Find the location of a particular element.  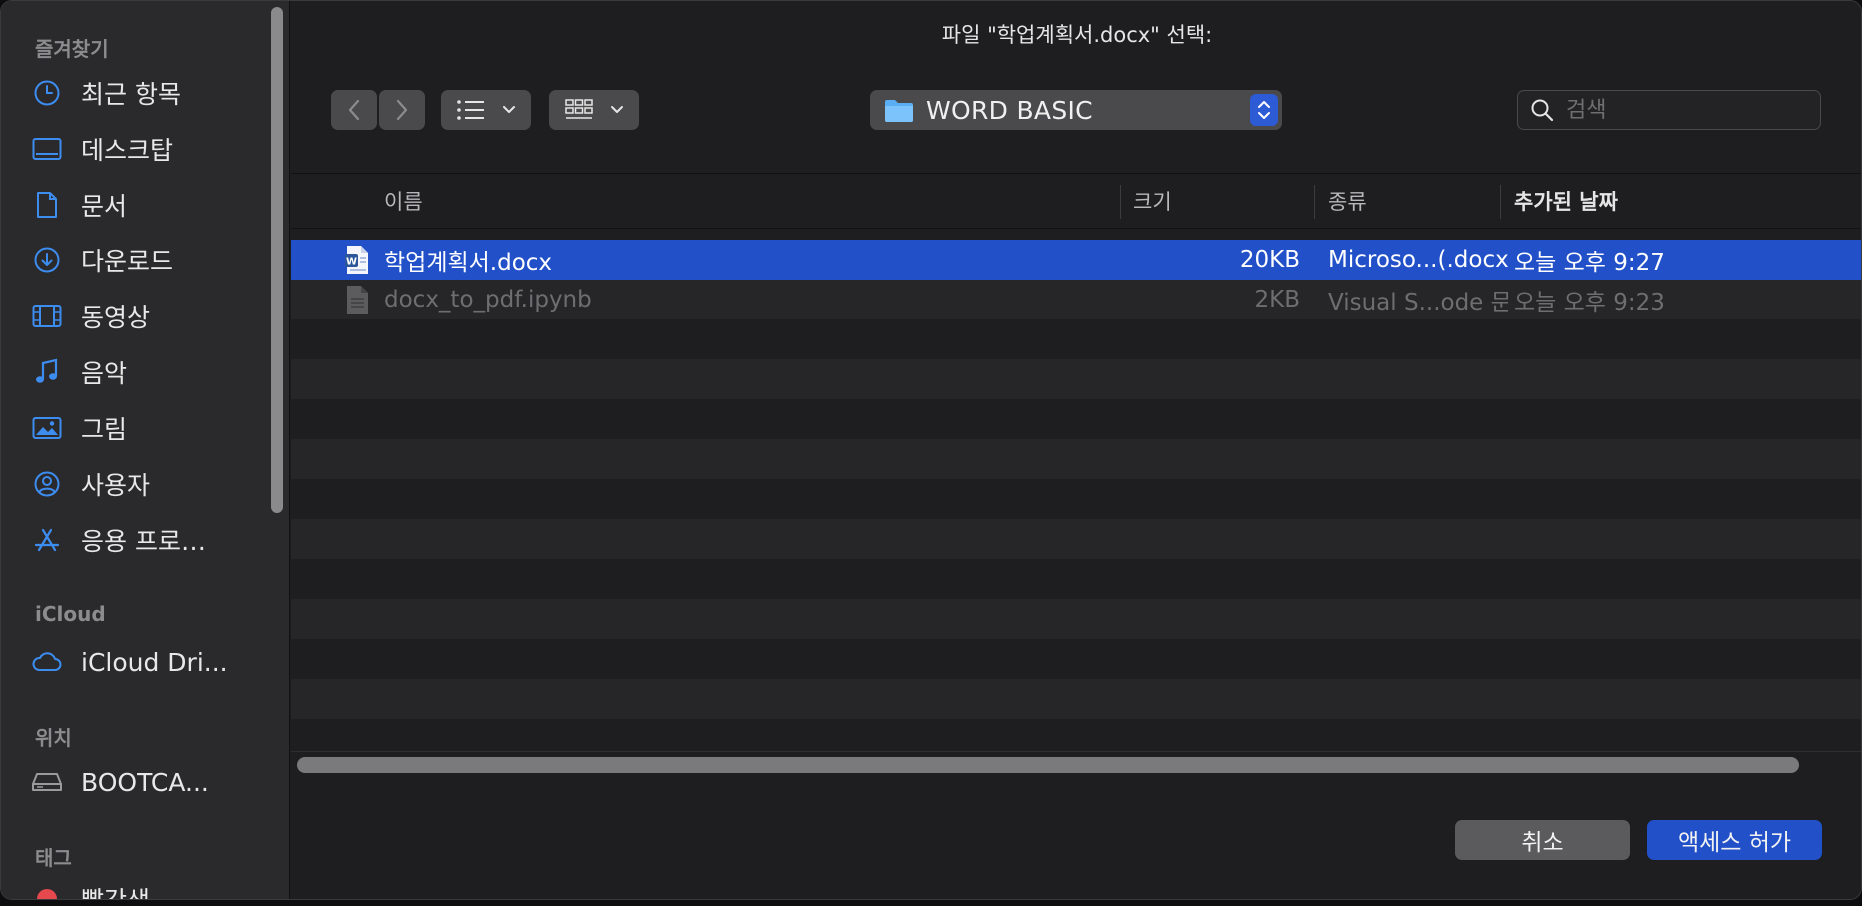

sidebar-item-desktop: 데스크탑 is located at coordinates (146, 149).